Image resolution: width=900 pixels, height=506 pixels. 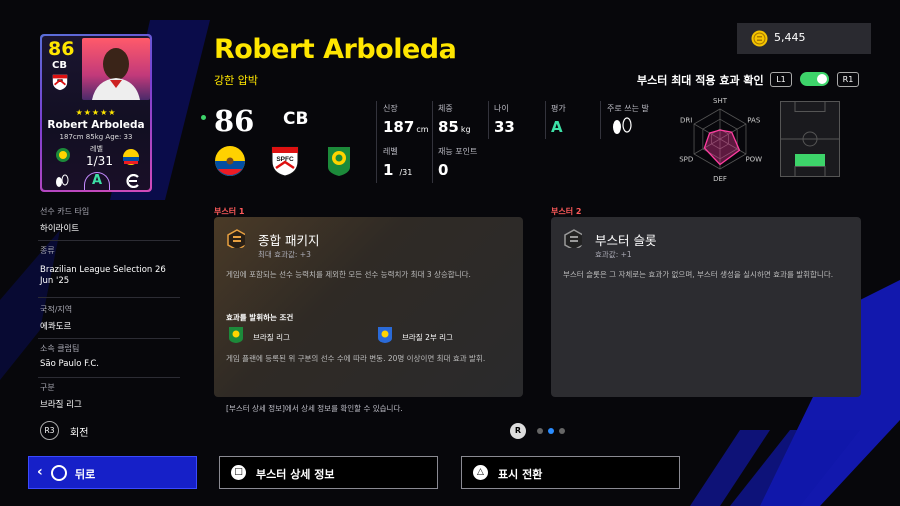 I want to click on card-type-value: 하이라이트, so click(x=60, y=229).